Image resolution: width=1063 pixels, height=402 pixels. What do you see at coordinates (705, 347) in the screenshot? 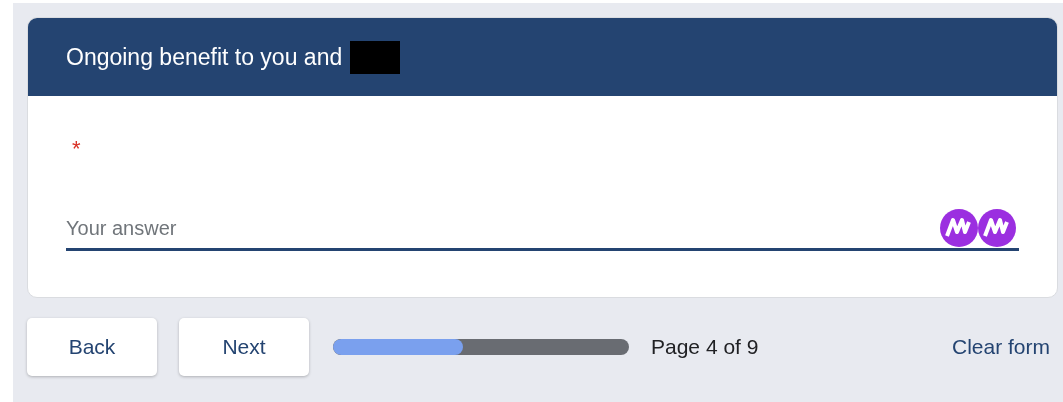
I see `page-indicator: Page 4 of 9` at bounding box center [705, 347].